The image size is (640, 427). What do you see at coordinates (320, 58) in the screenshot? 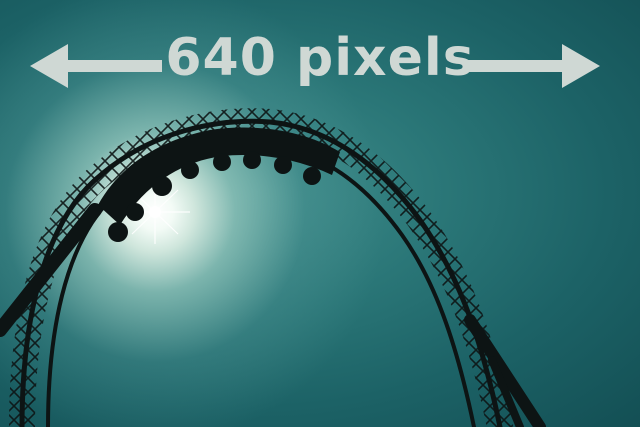
I see `caption-text: 640 pixels` at bounding box center [320, 58].